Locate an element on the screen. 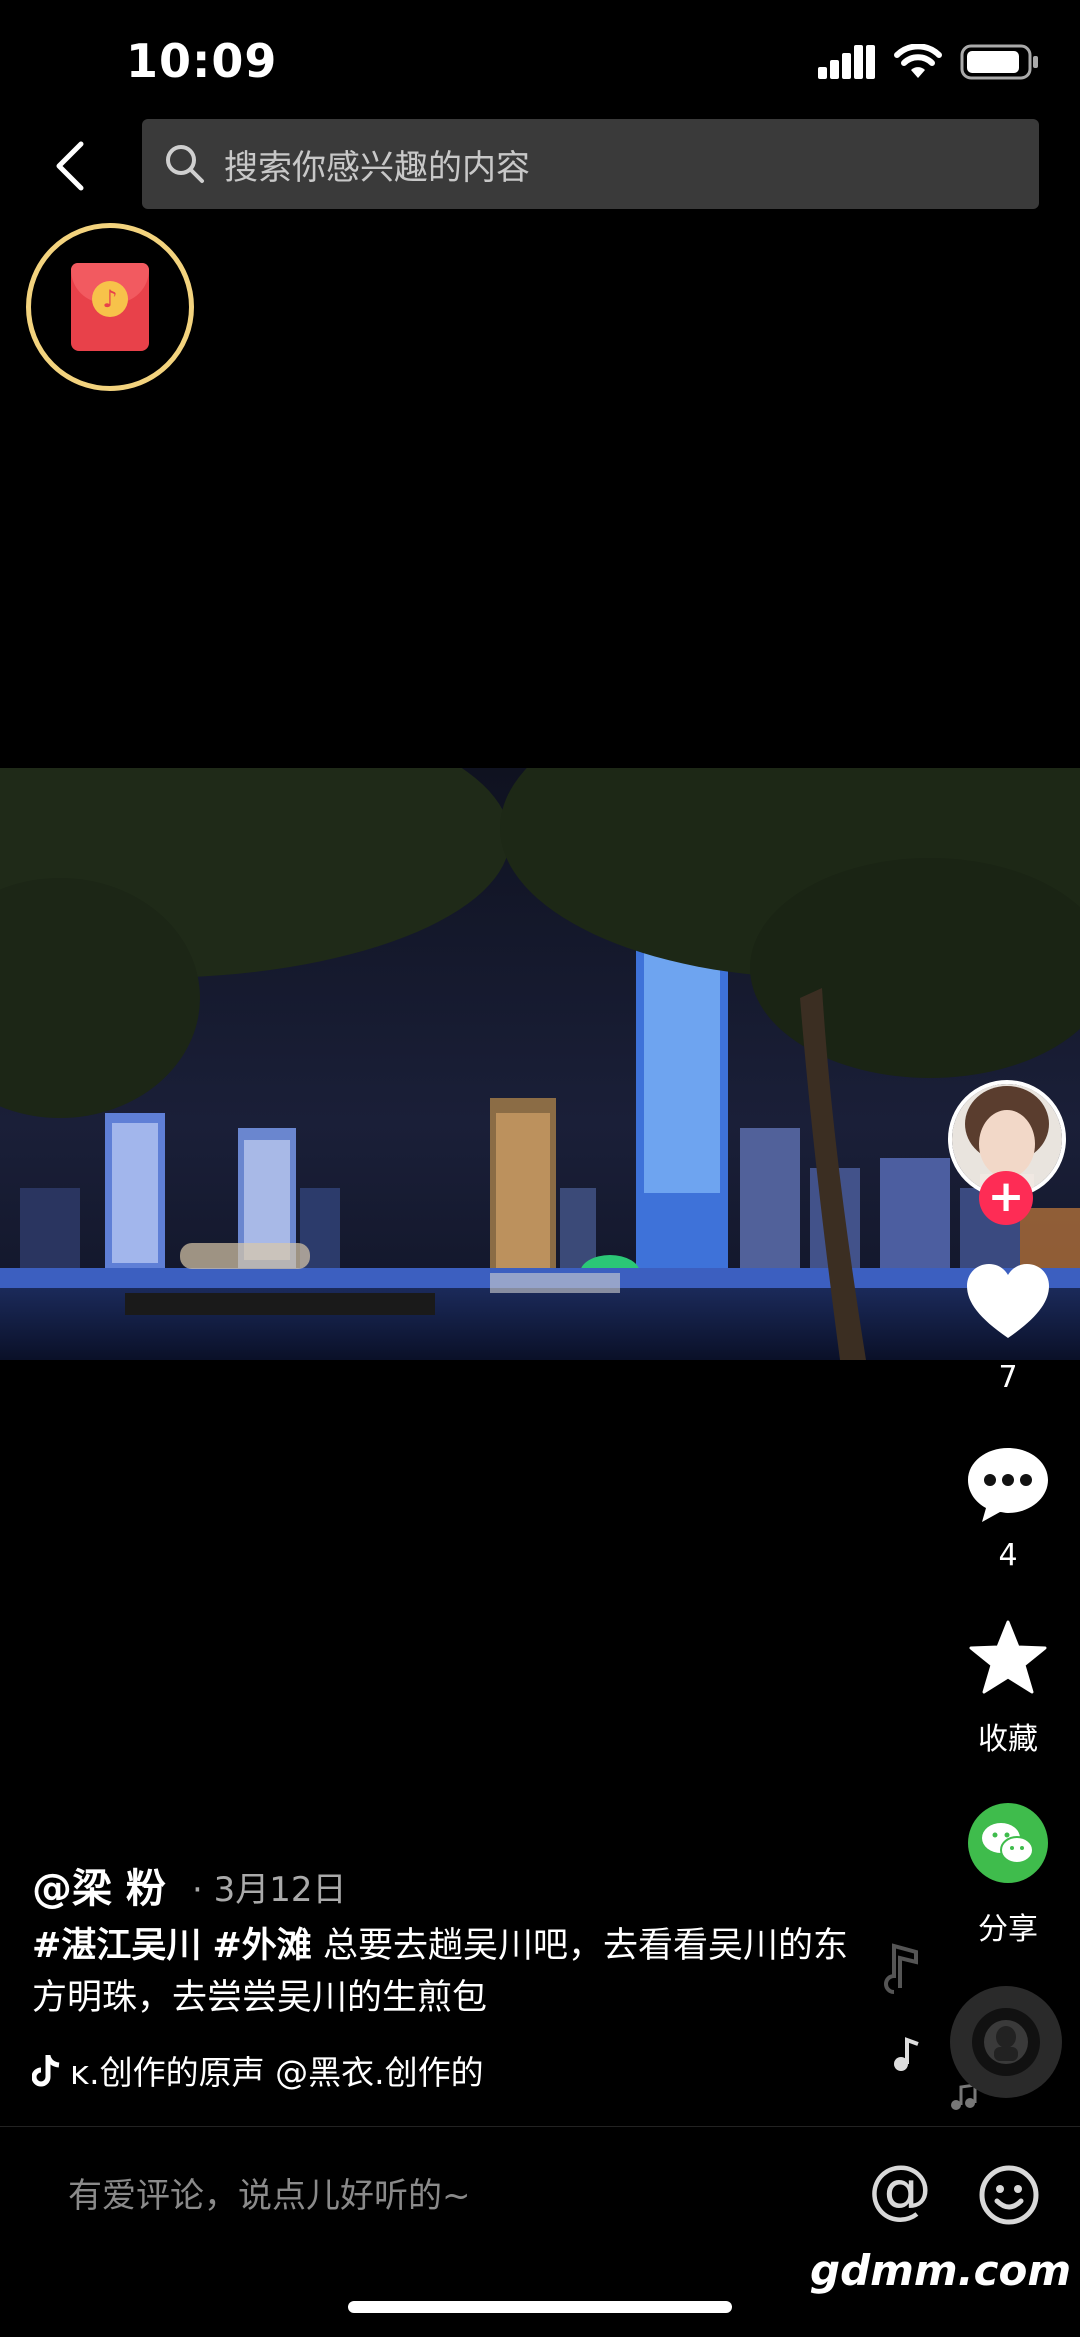 The height and width of the screenshot is (2337, 1080). music-link: ᴋ.创作的原声 @黑衣.创作的 is located at coordinates (258, 2070).